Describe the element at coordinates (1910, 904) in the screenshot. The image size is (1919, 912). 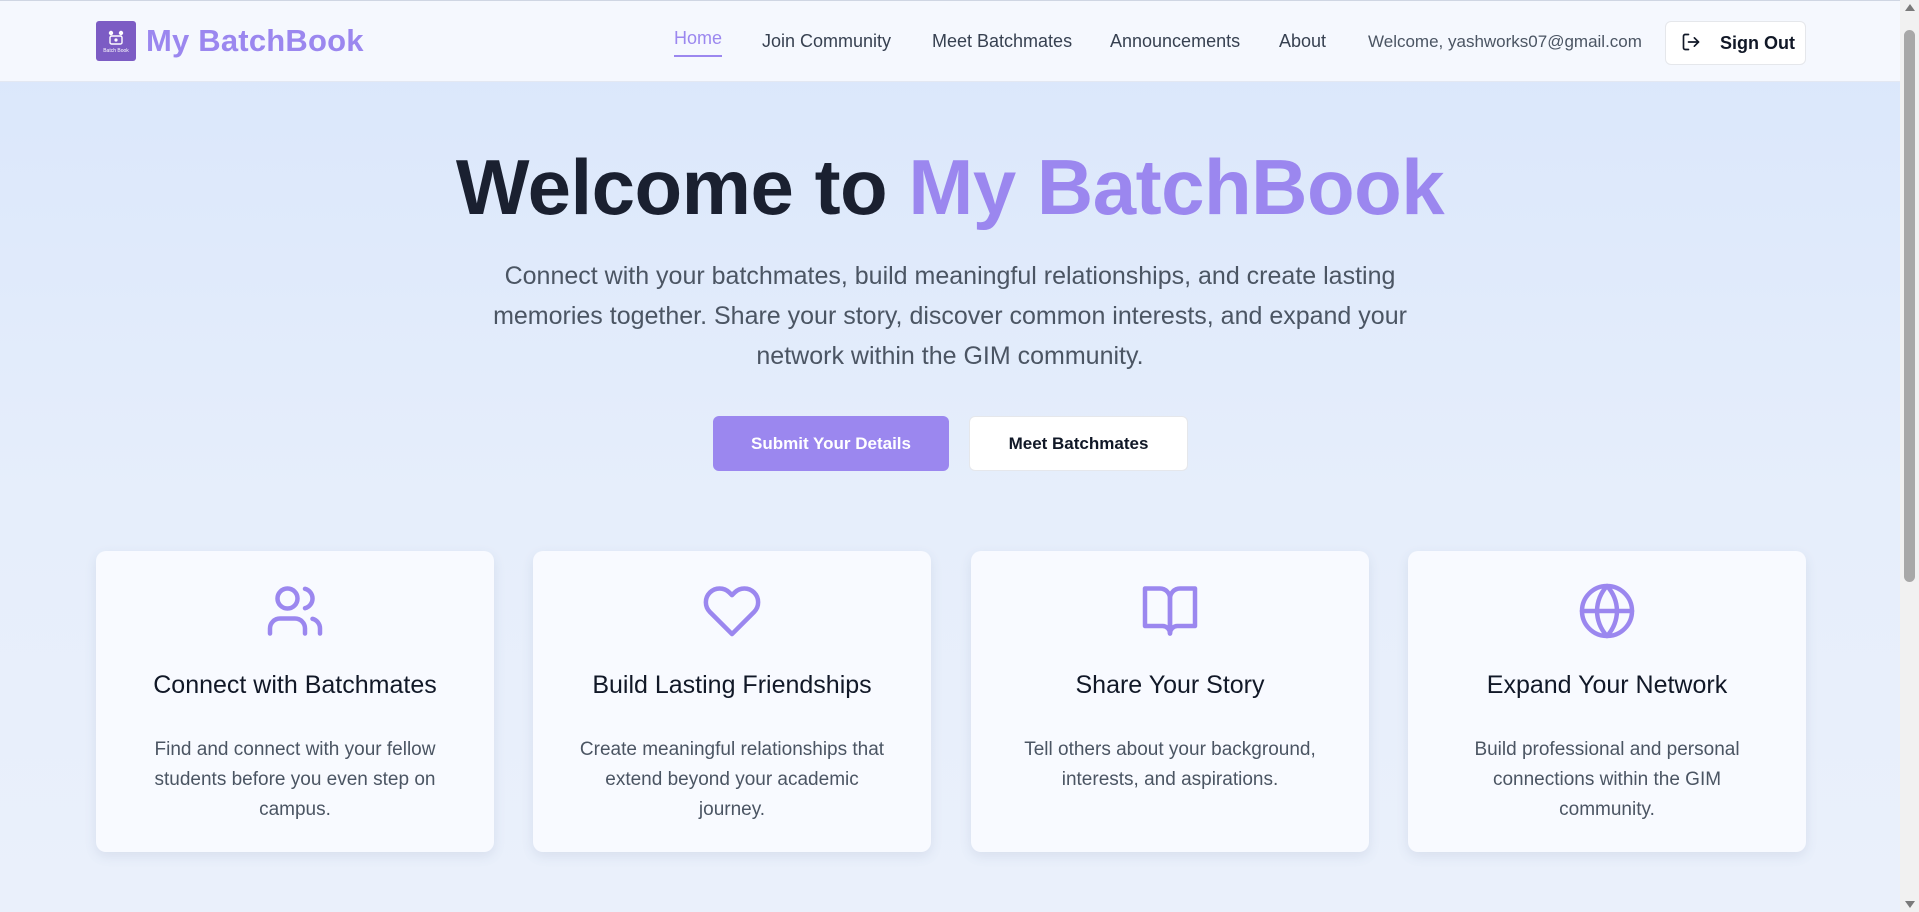
I see `scroll-down-arrow-icon` at that location.